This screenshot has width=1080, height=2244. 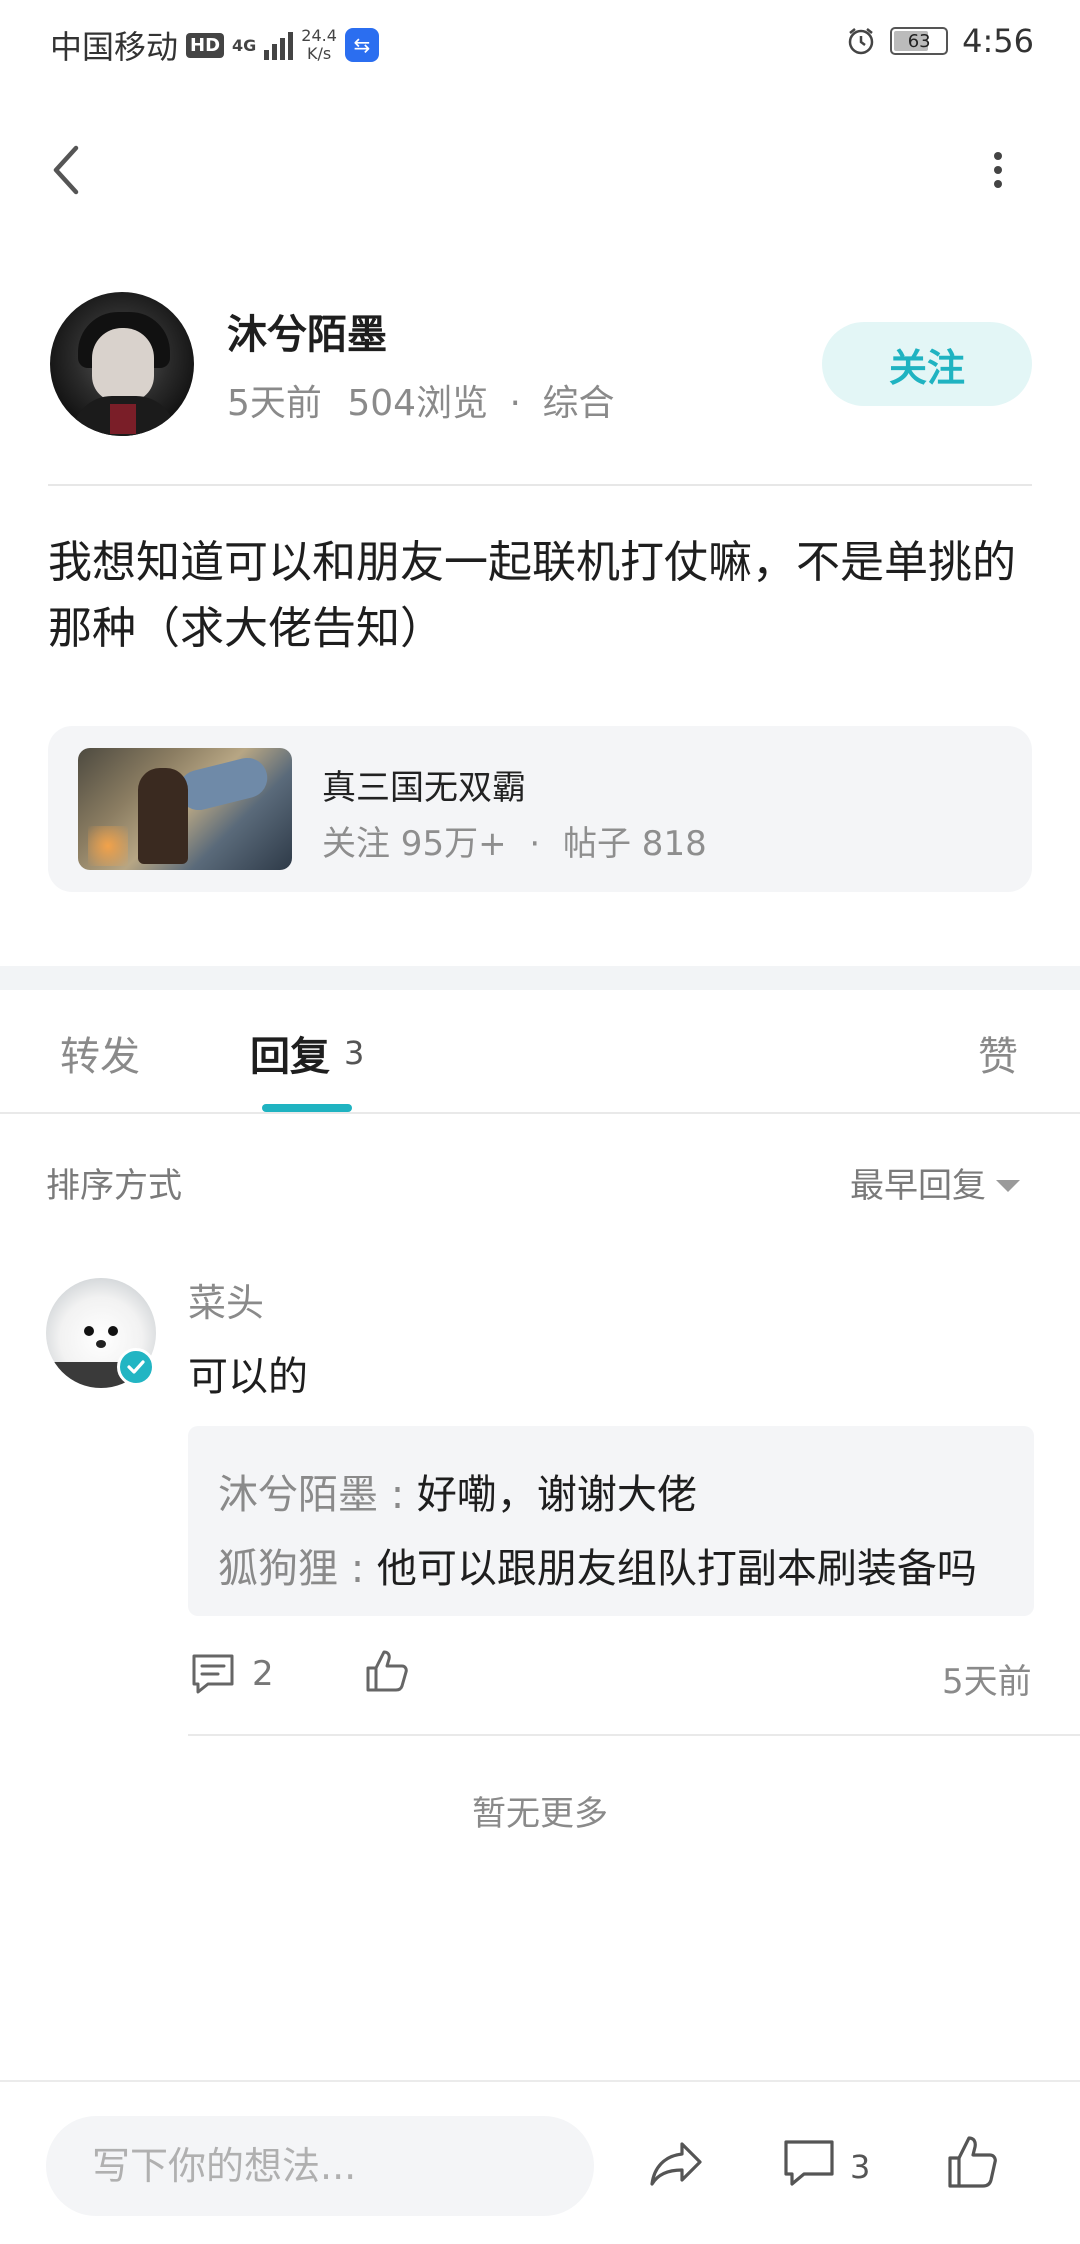 What do you see at coordinates (424, 784) in the screenshot?
I see `forum-name: 真三国无双霸` at bounding box center [424, 784].